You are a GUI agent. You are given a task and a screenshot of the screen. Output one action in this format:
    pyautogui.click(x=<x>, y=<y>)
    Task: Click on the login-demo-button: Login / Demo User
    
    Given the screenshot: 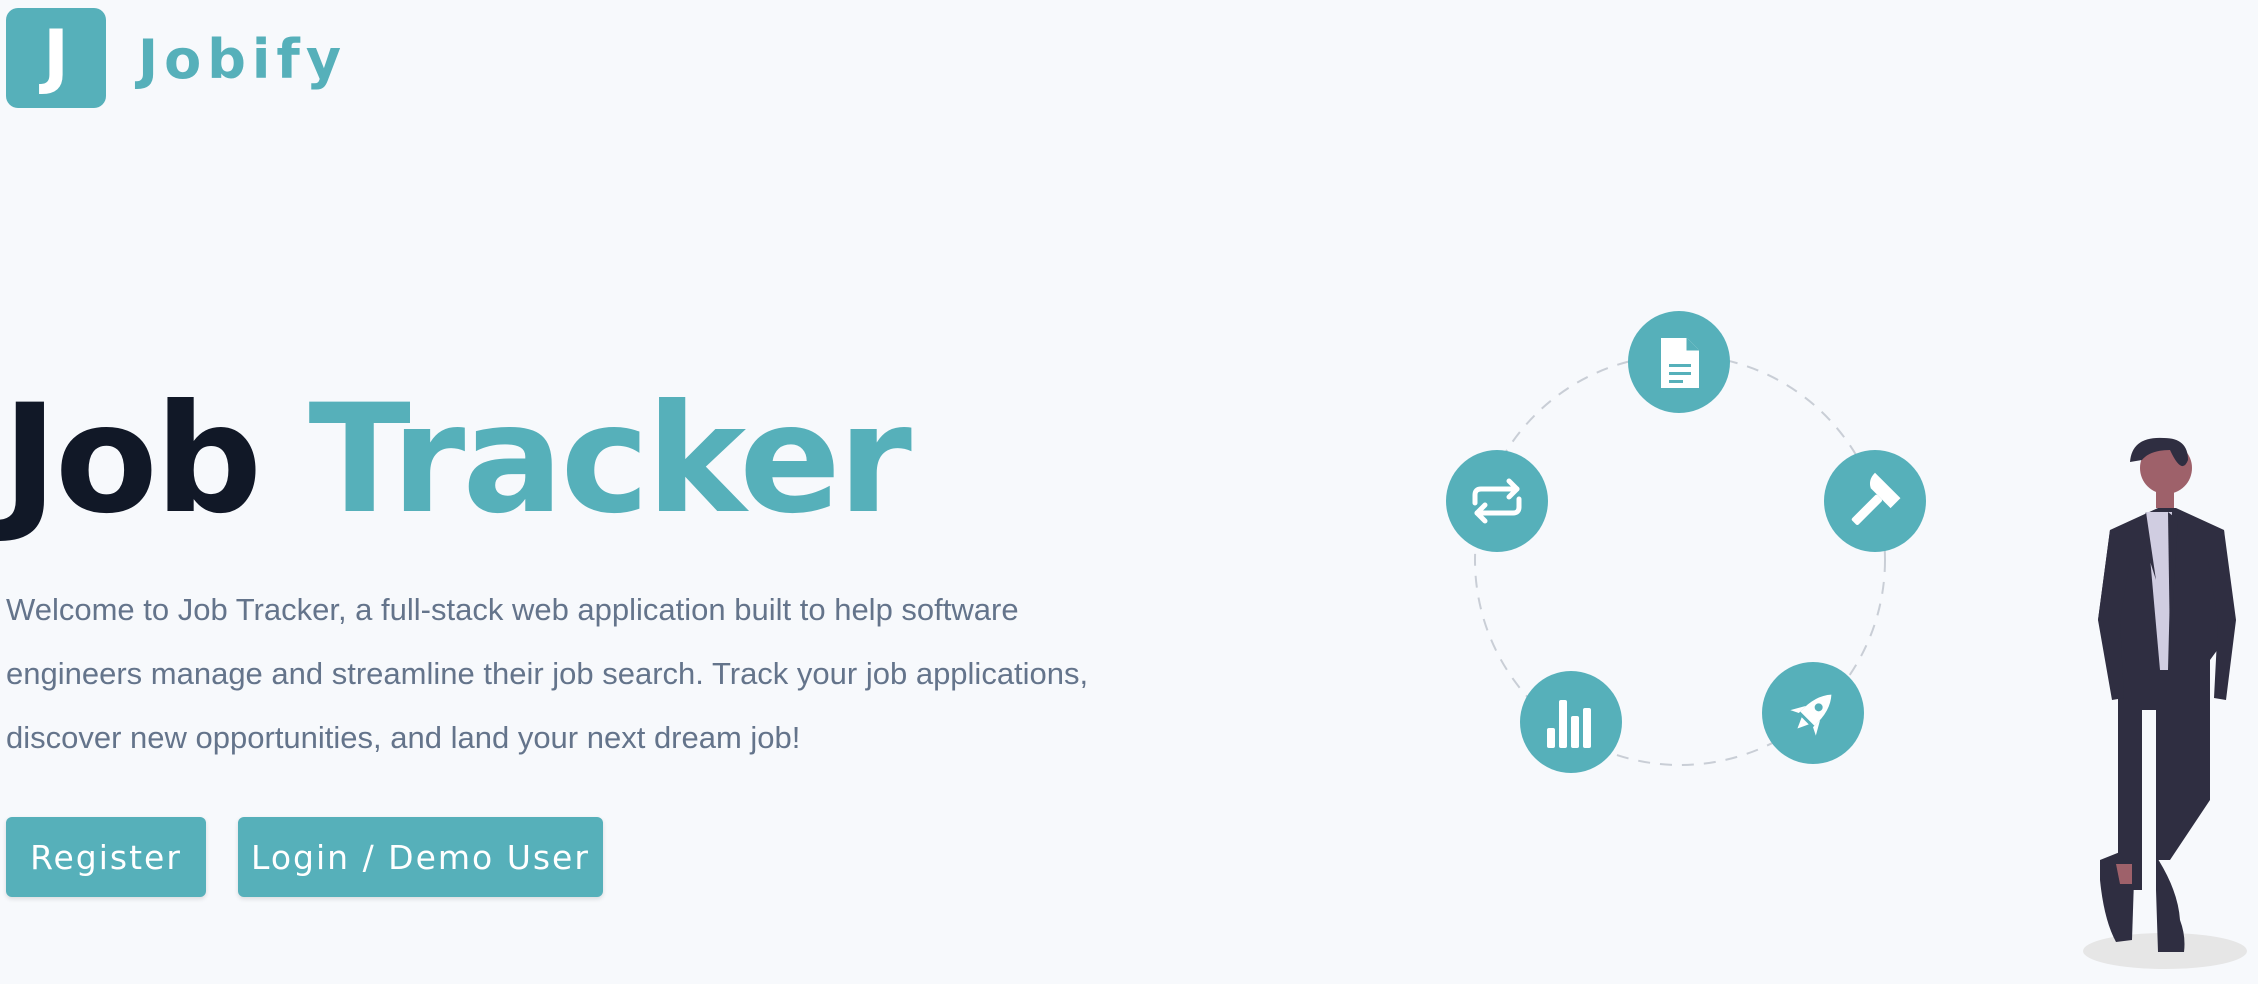 What is the action you would take?
    pyautogui.click(x=420, y=857)
    